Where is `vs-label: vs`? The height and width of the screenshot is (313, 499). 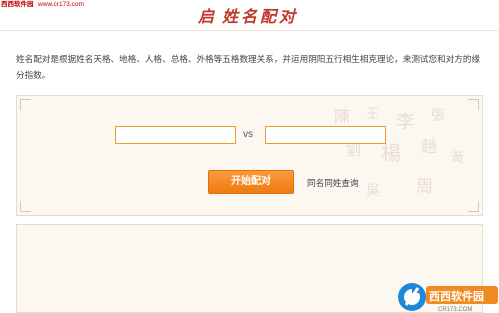 vs-label: vs is located at coordinates (248, 134).